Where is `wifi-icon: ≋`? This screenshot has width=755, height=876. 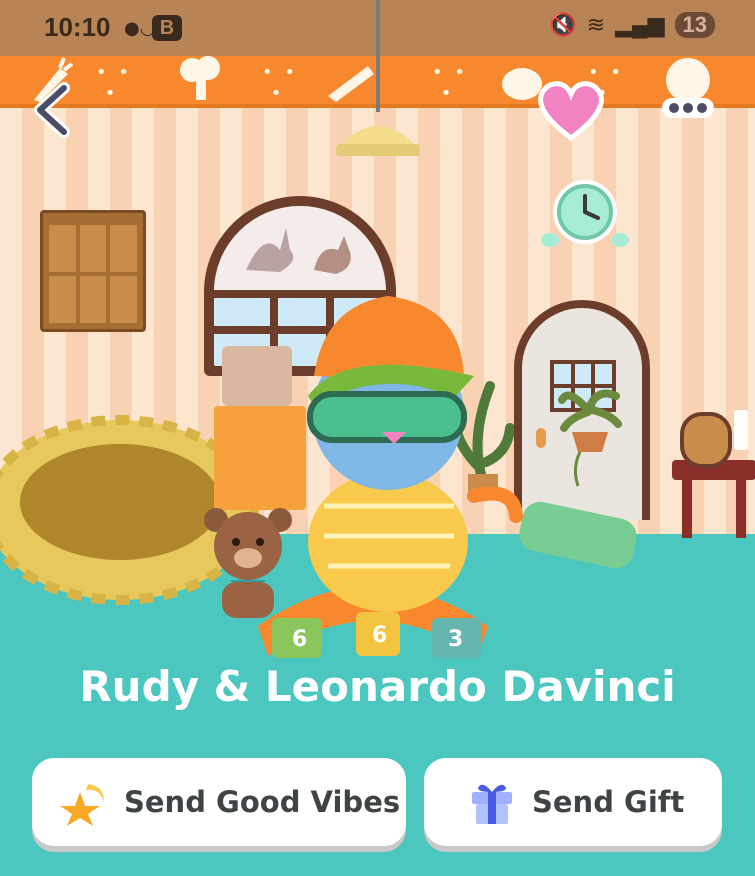 wifi-icon: ≋ is located at coordinates (596, 24).